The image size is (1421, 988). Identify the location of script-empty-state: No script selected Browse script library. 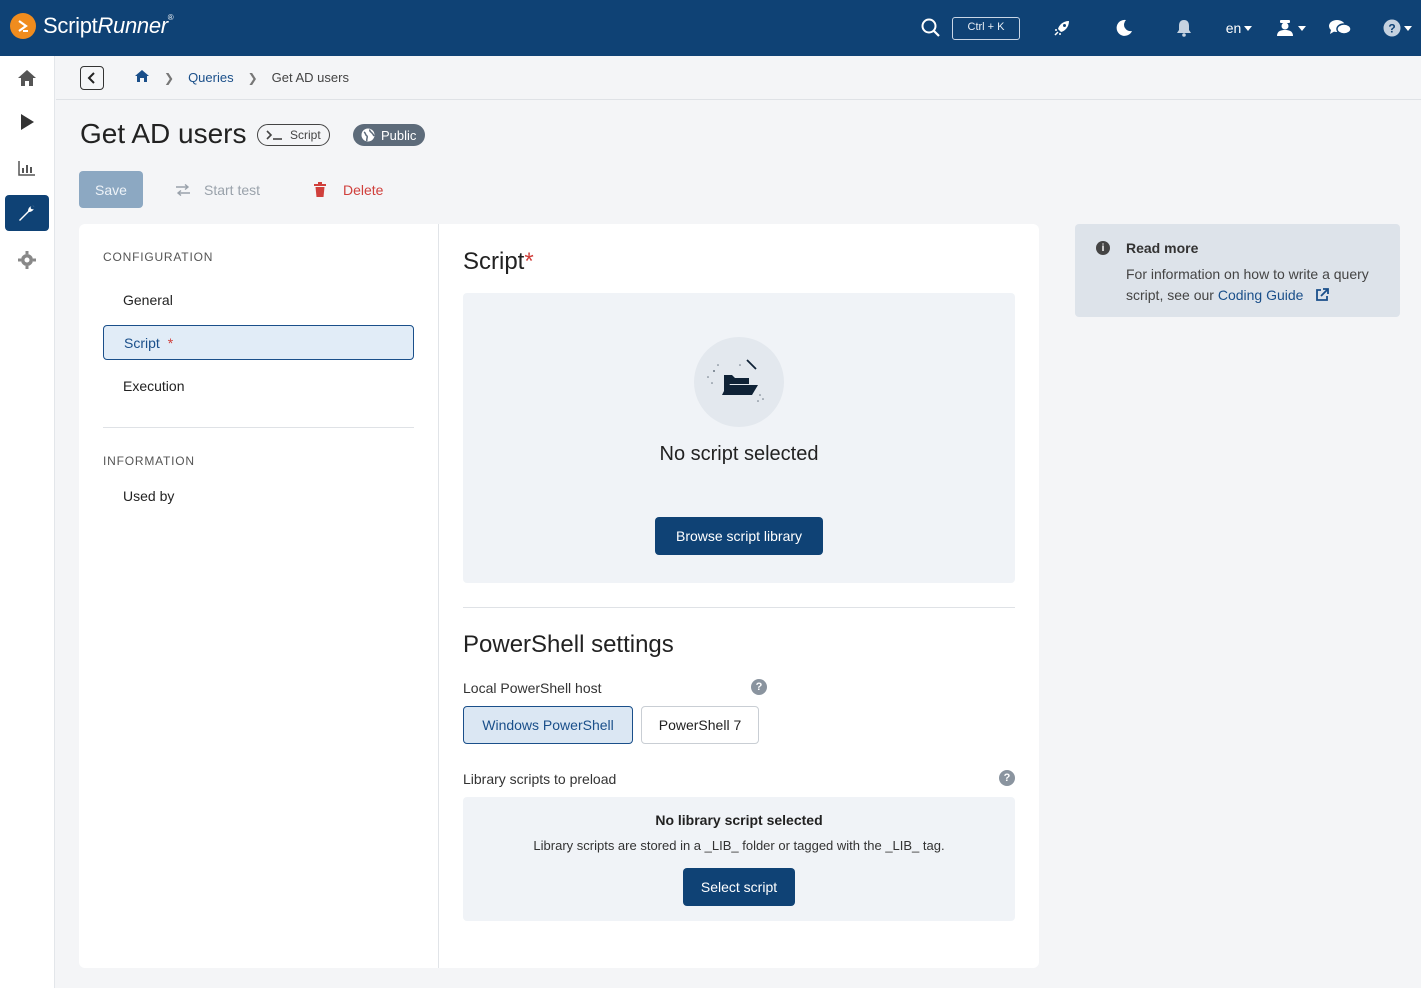
(739, 438).